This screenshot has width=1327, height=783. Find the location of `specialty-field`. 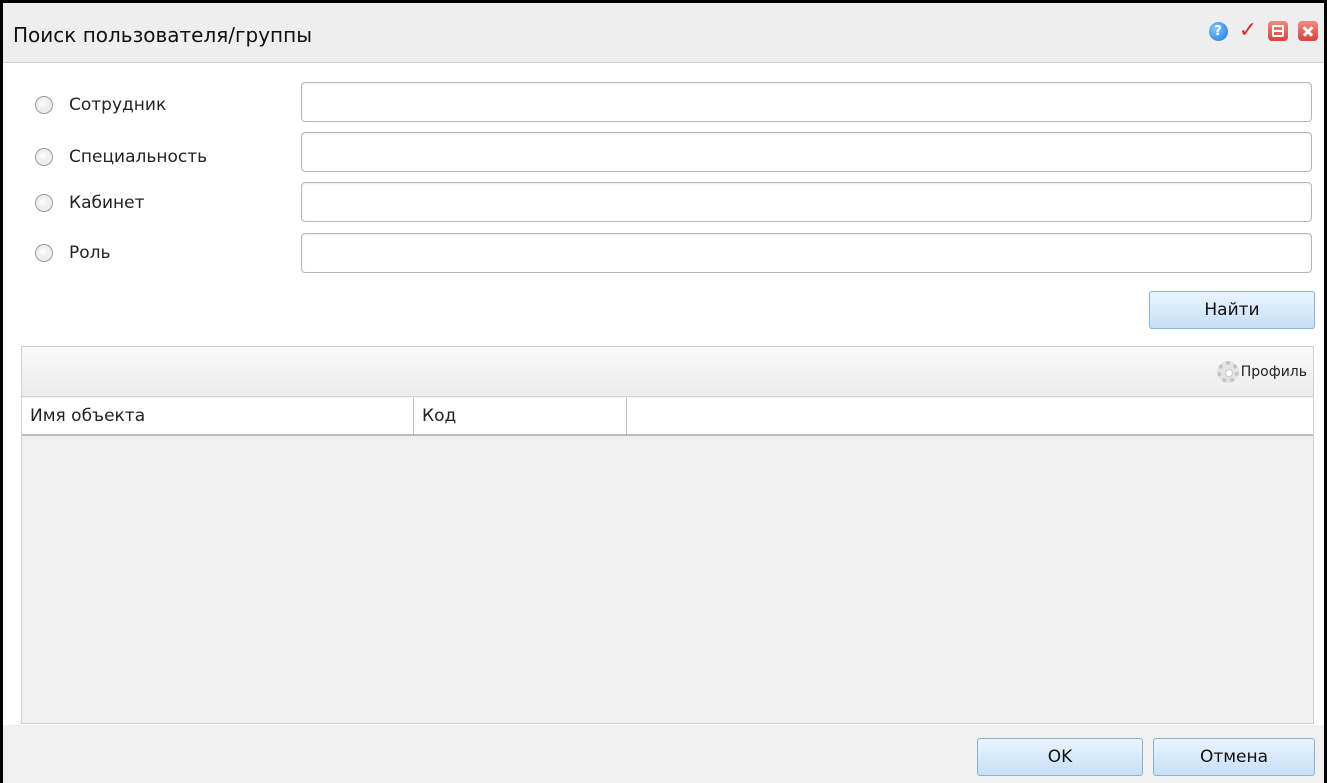

specialty-field is located at coordinates (806, 152).